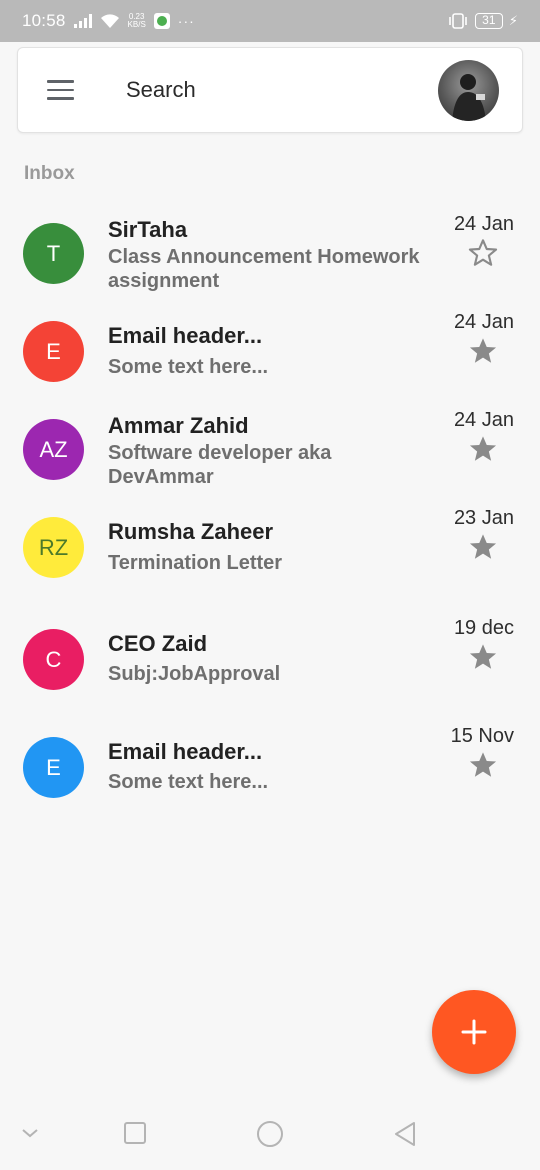 The width and height of the screenshot is (540, 1170). I want to click on sender-name: CEO Zaid, so click(158, 643).